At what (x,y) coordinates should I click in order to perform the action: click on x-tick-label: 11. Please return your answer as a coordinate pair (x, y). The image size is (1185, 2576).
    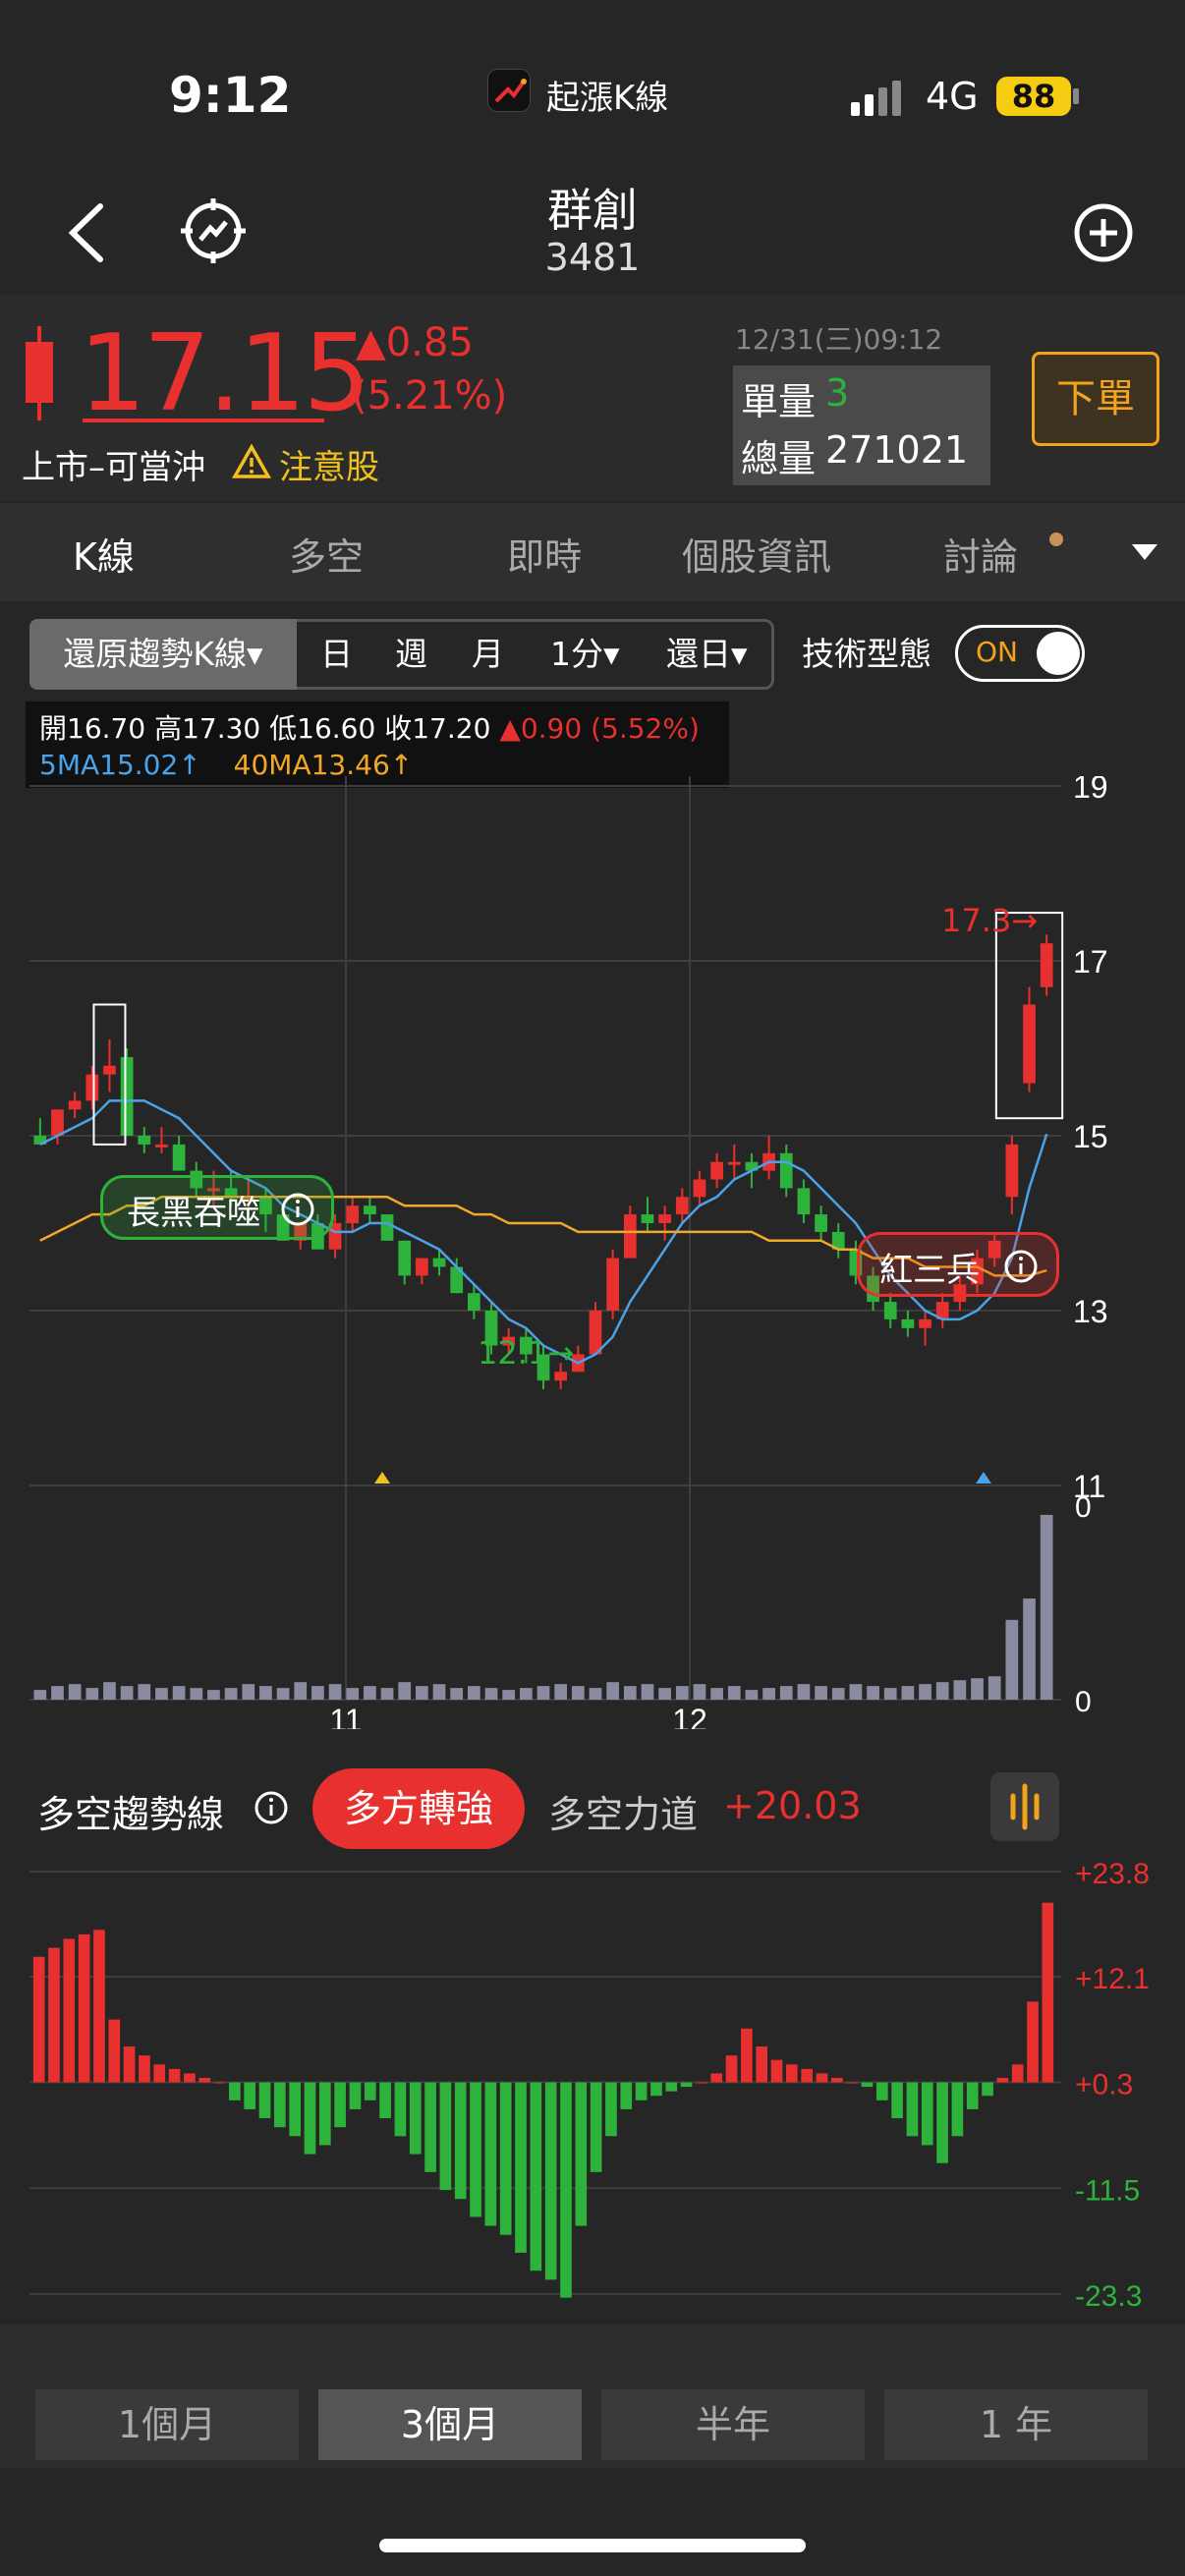
    Looking at the image, I should click on (346, 1716).